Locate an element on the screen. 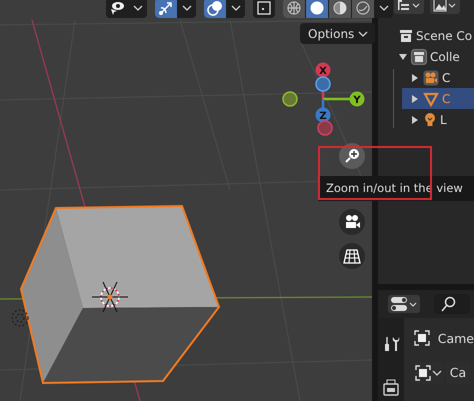  xray-square-icon is located at coordinates (264, 8).